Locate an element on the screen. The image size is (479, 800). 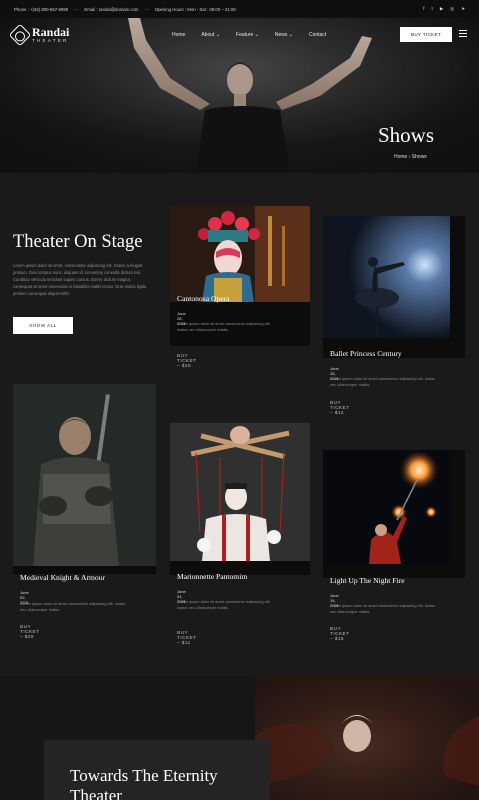
buy-ticket-link: BUY TICKET – $14 is located at coordinates (339, 408).